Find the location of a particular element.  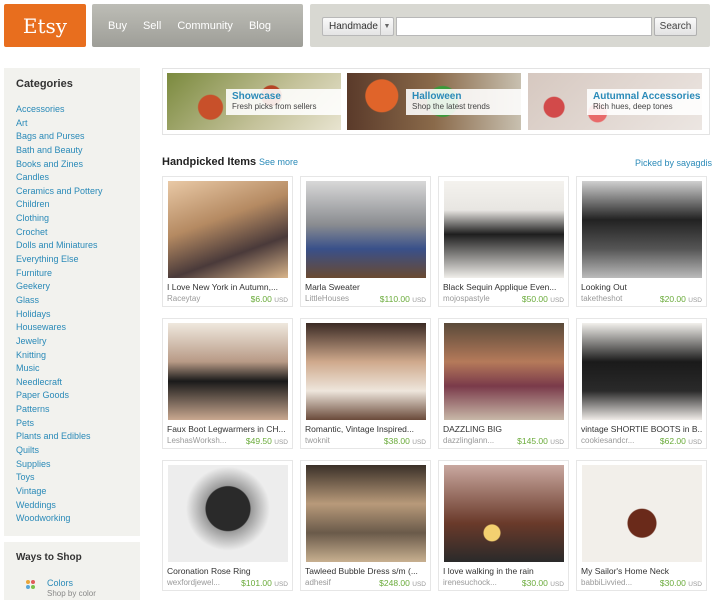

item-price: $62.00 USD is located at coordinates (681, 441).